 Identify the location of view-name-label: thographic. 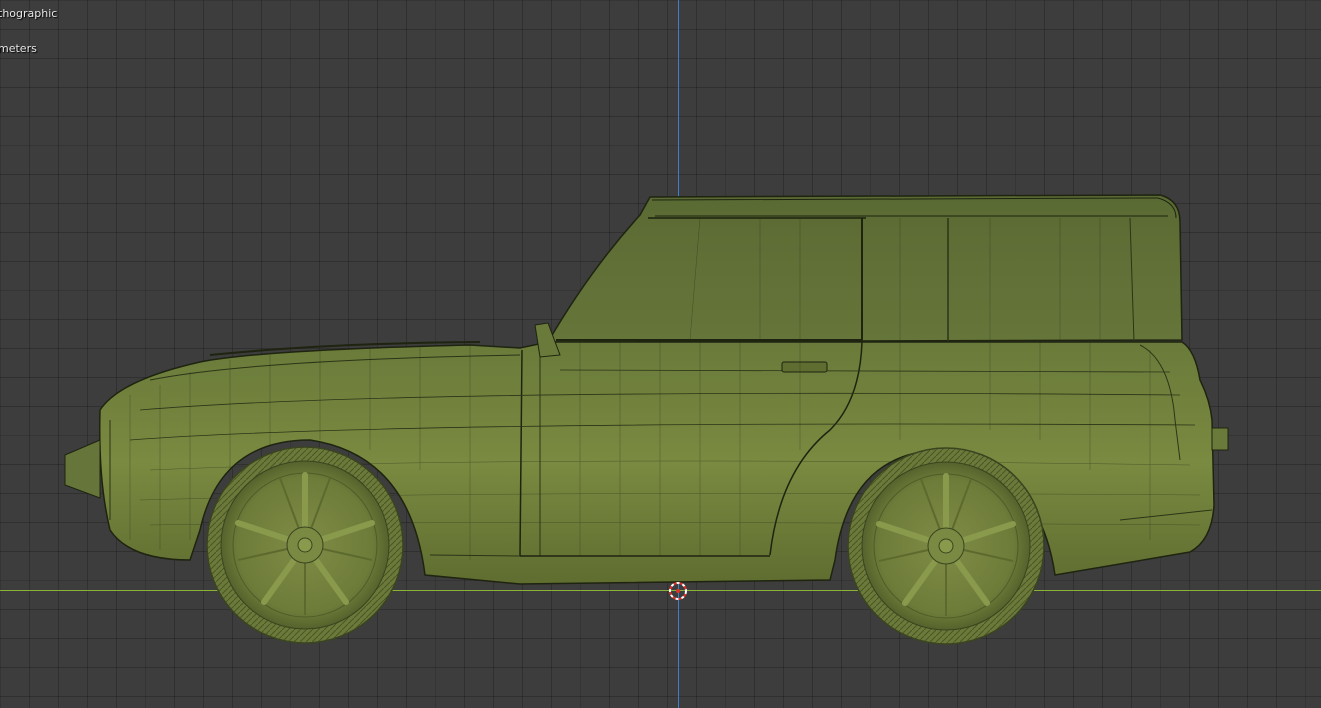
(29, 13).